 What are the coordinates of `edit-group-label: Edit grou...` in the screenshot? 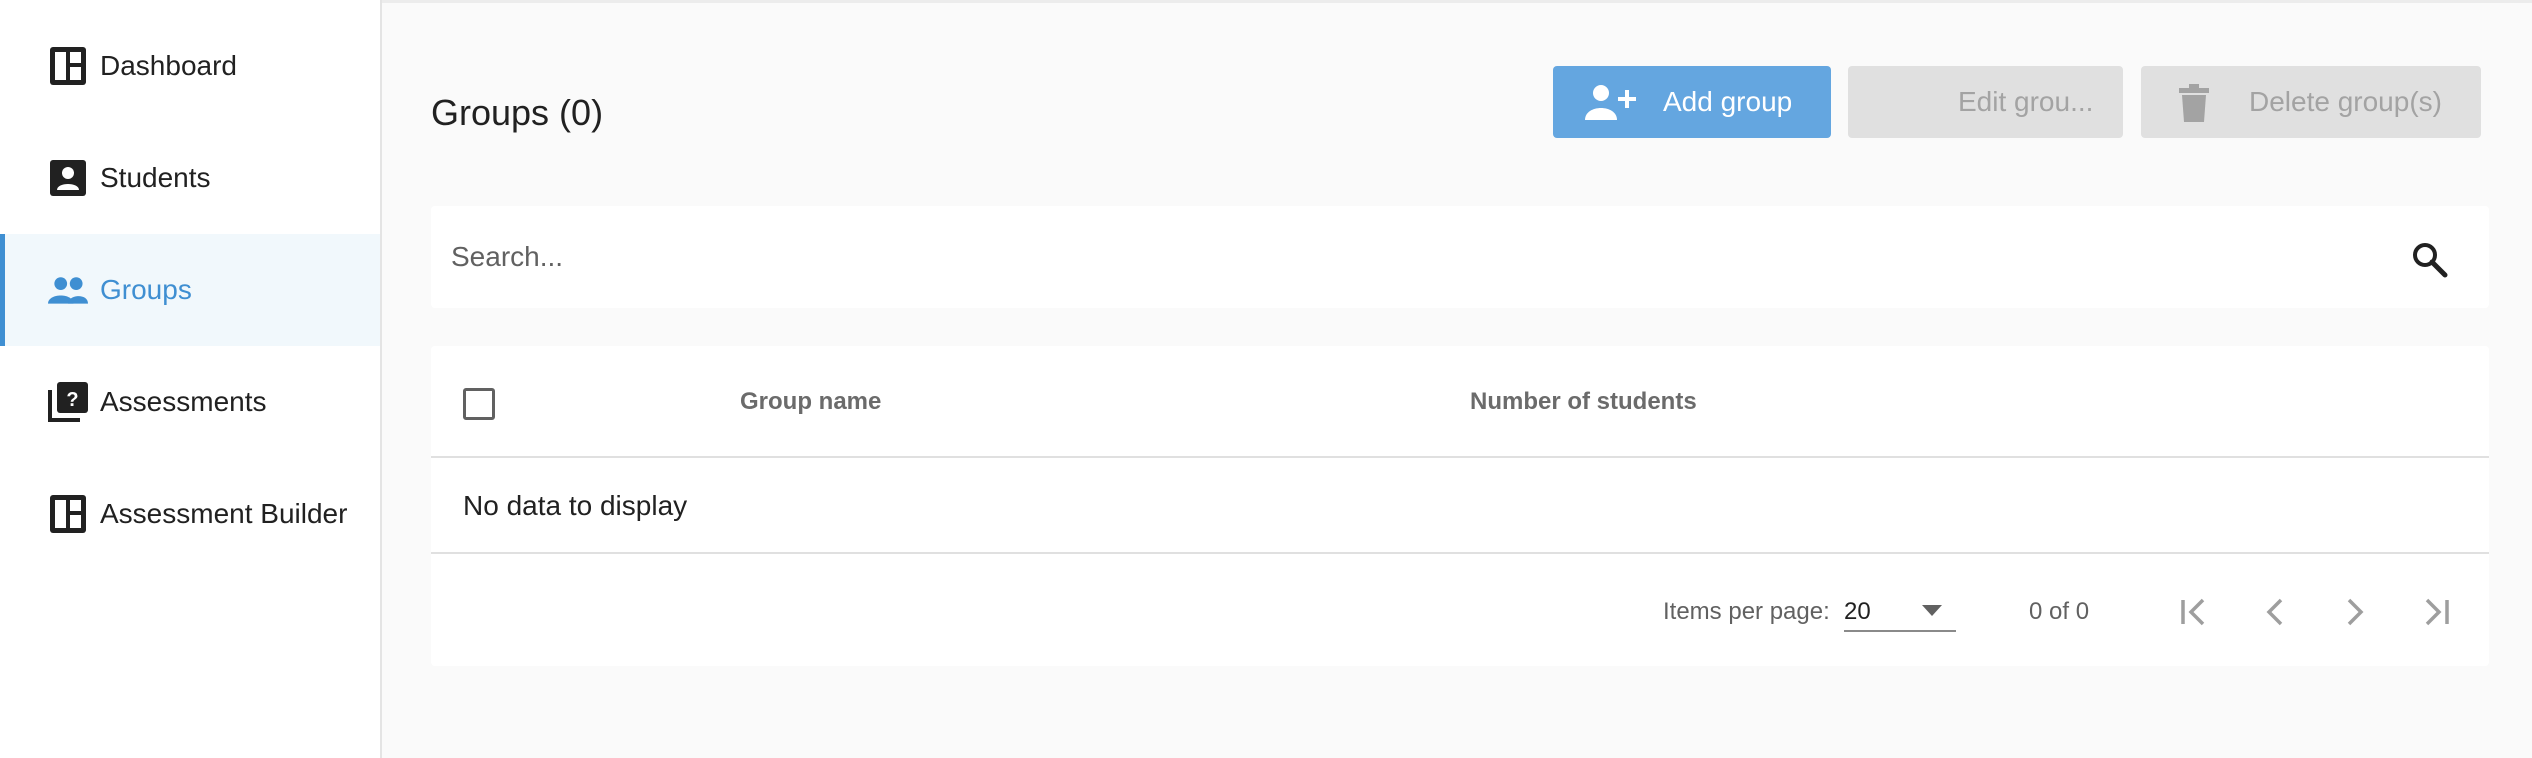 It's located at (2026, 101).